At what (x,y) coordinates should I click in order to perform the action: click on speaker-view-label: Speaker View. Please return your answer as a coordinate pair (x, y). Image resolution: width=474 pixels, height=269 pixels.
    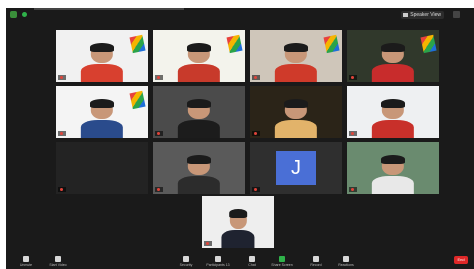
    Looking at the image, I should click on (425, 15).